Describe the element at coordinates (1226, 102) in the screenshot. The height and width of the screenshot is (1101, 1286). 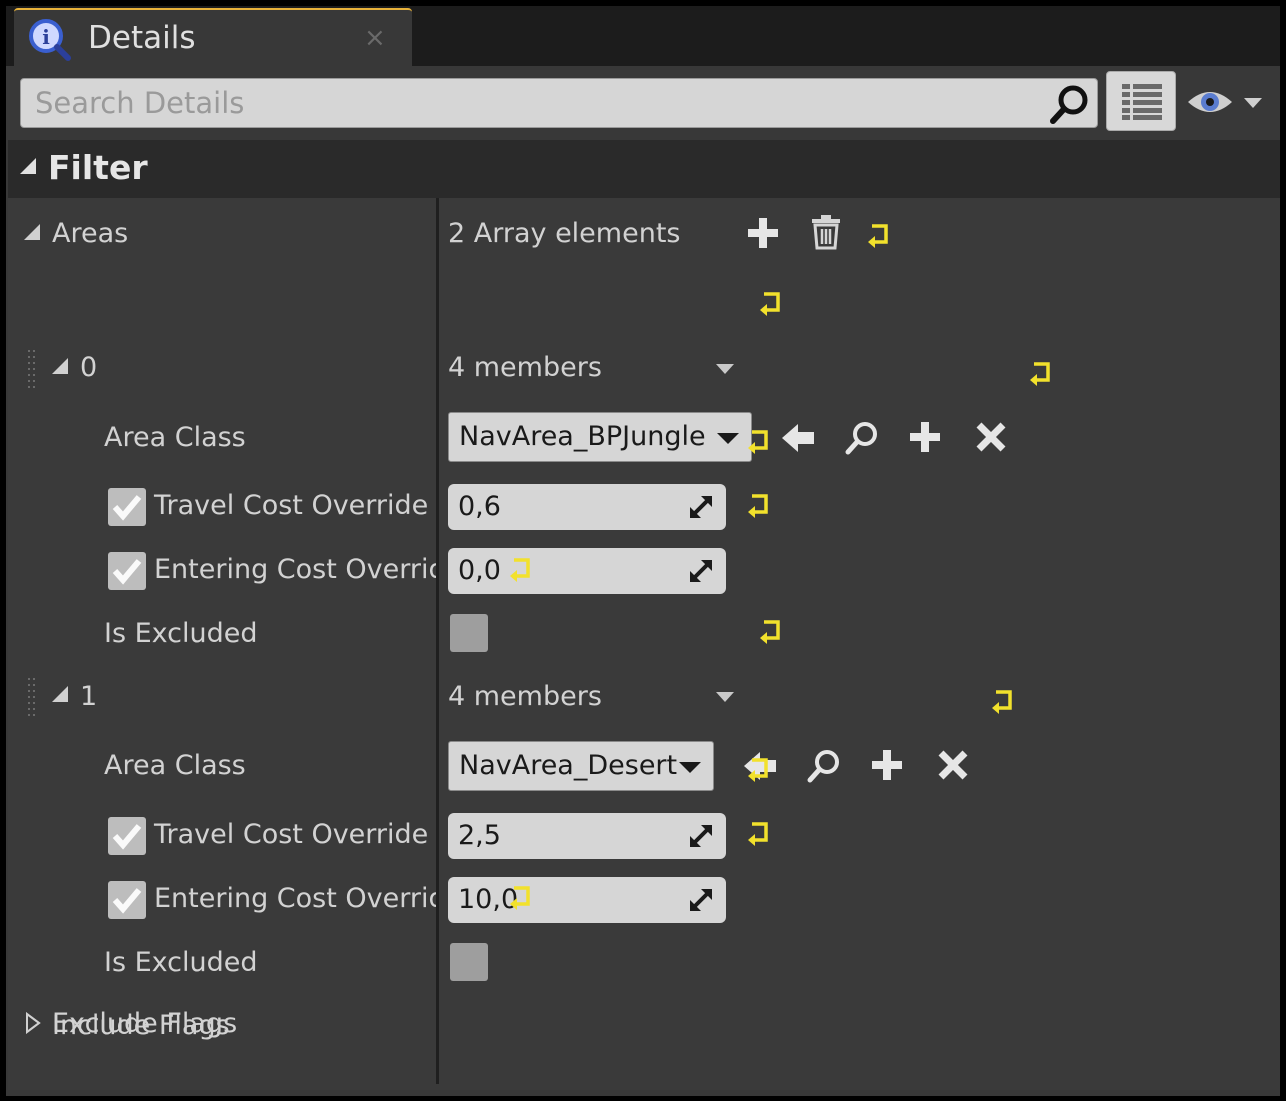
I see `eye-icon` at that location.